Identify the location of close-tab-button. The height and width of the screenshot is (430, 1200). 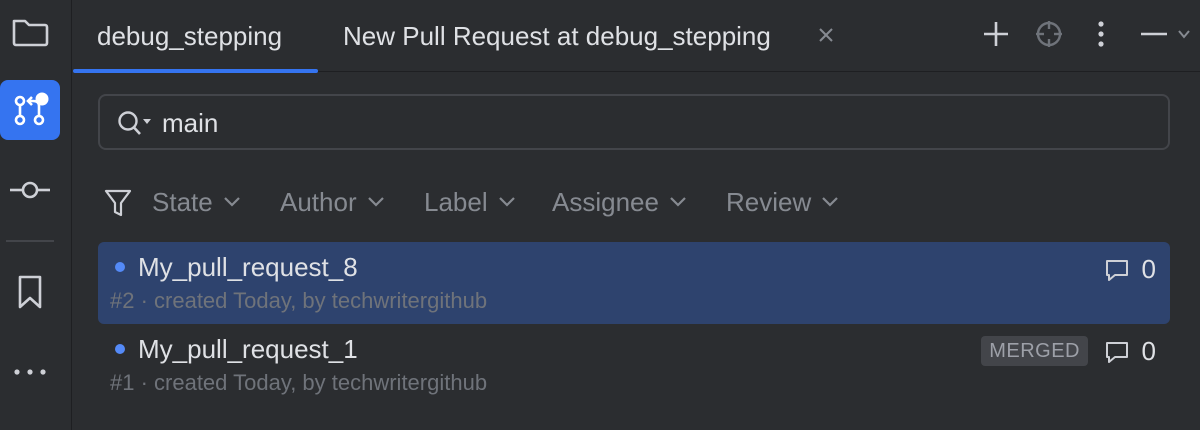
(826, 35).